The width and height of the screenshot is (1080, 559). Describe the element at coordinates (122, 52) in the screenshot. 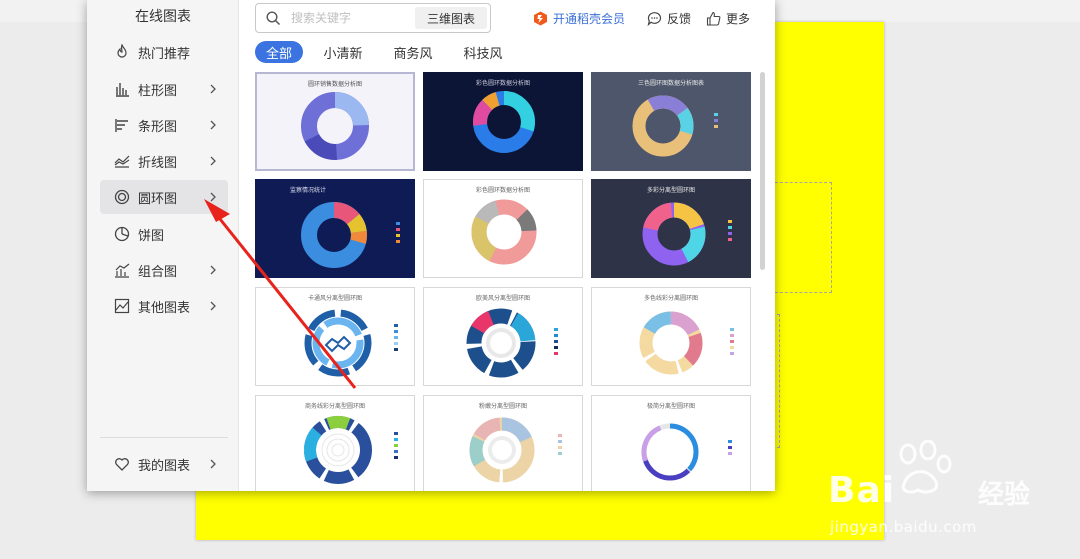

I see `flame-icon` at that location.